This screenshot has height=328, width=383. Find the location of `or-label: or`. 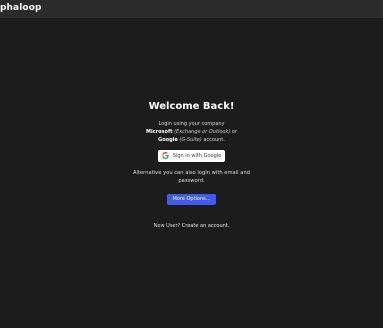

or-label: or is located at coordinates (234, 132).